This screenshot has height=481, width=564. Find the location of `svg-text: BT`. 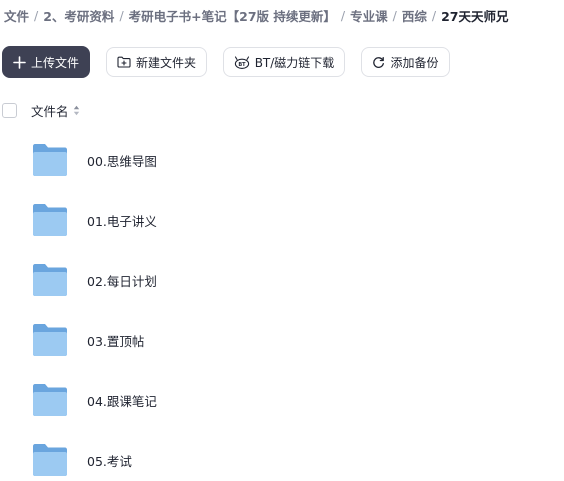

svg-text: BT is located at coordinates (242, 64).